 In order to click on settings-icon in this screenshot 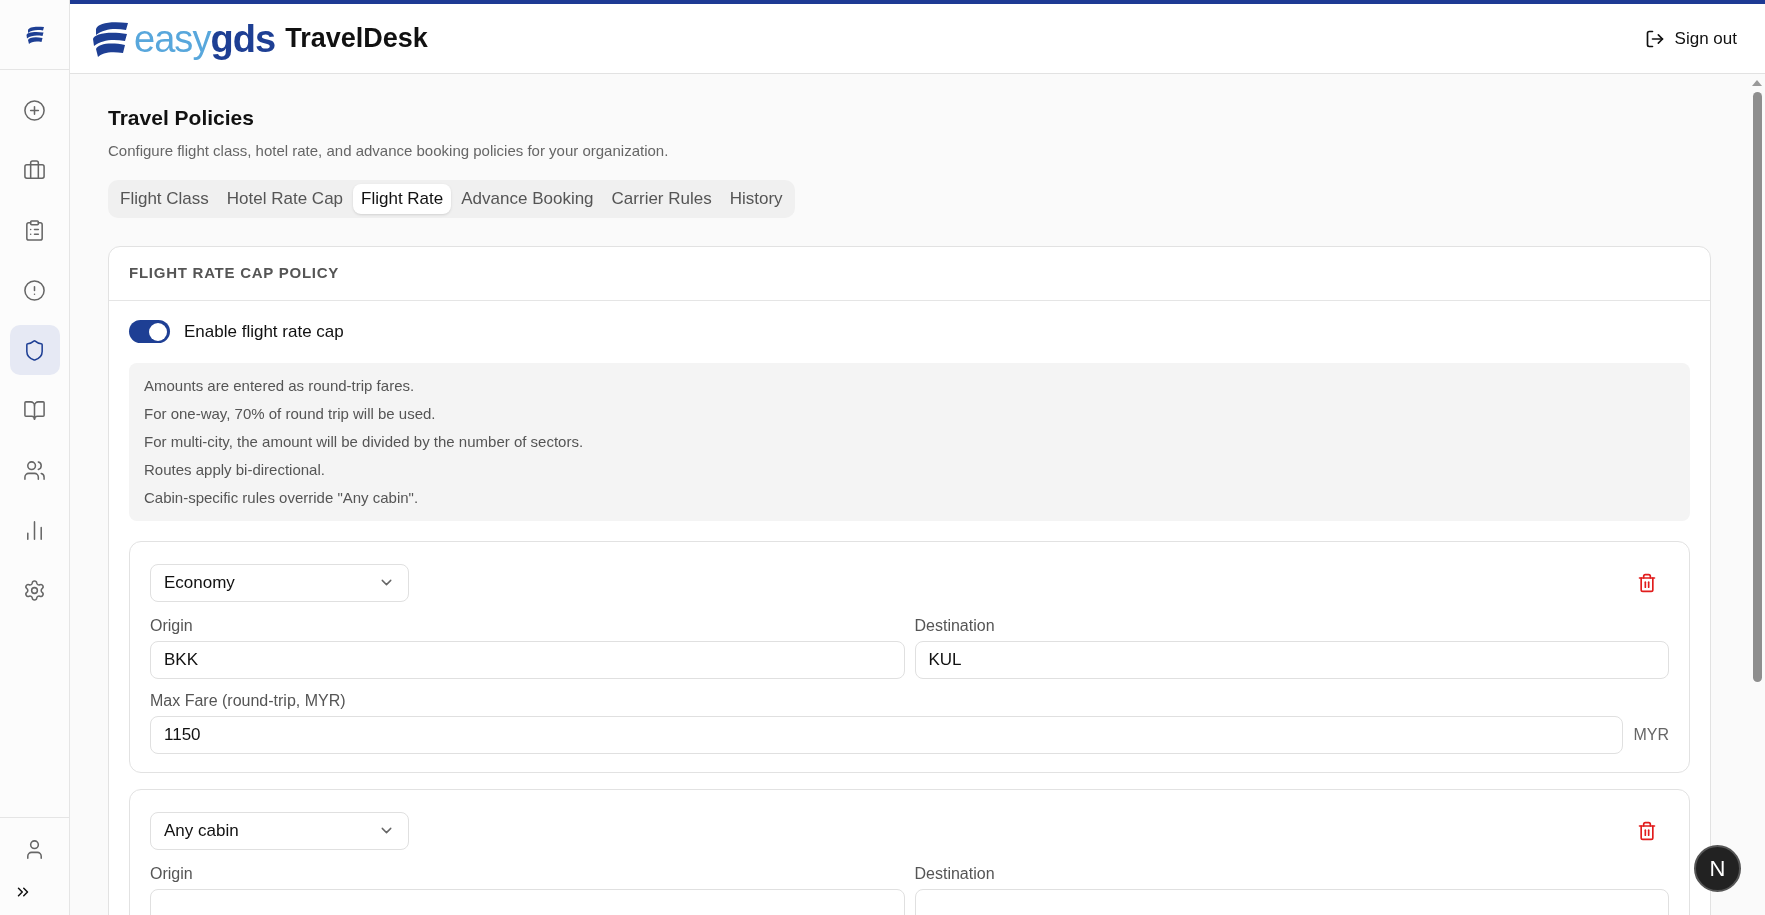, I will do `click(34, 590)`.